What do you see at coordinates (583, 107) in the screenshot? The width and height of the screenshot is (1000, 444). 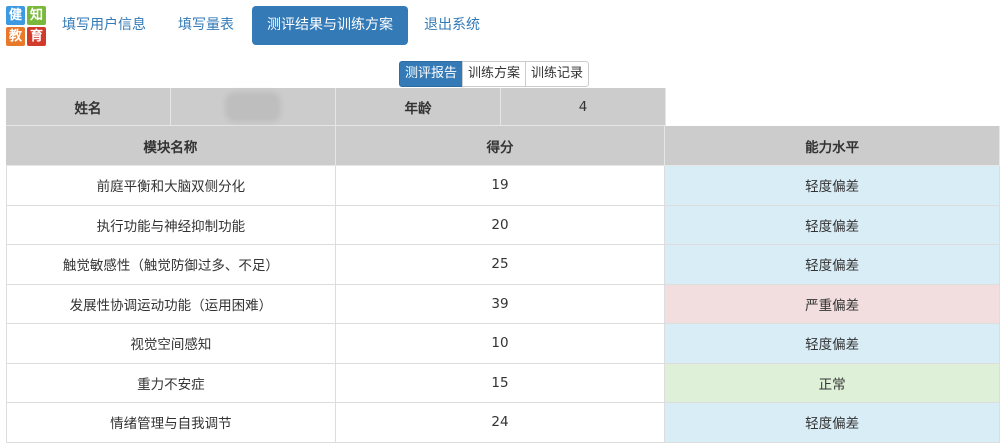 I see `age-value: 4` at bounding box center [583, 107].